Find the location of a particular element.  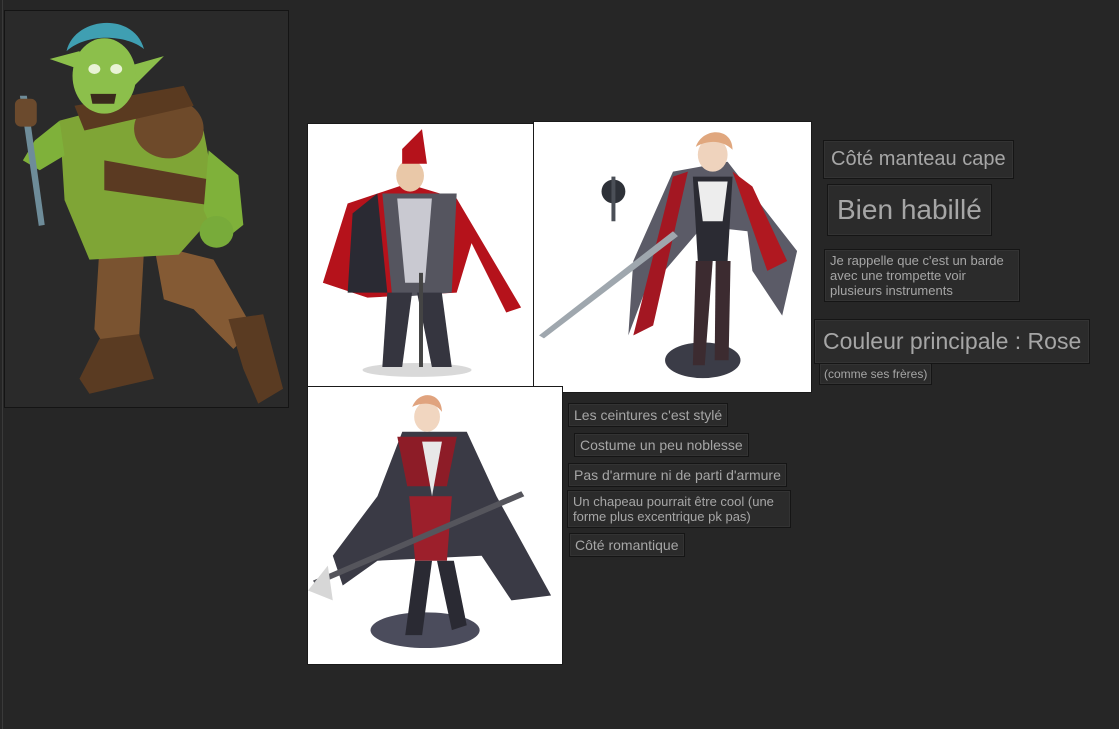

bard-illustration is located at coordinates (672, 257).